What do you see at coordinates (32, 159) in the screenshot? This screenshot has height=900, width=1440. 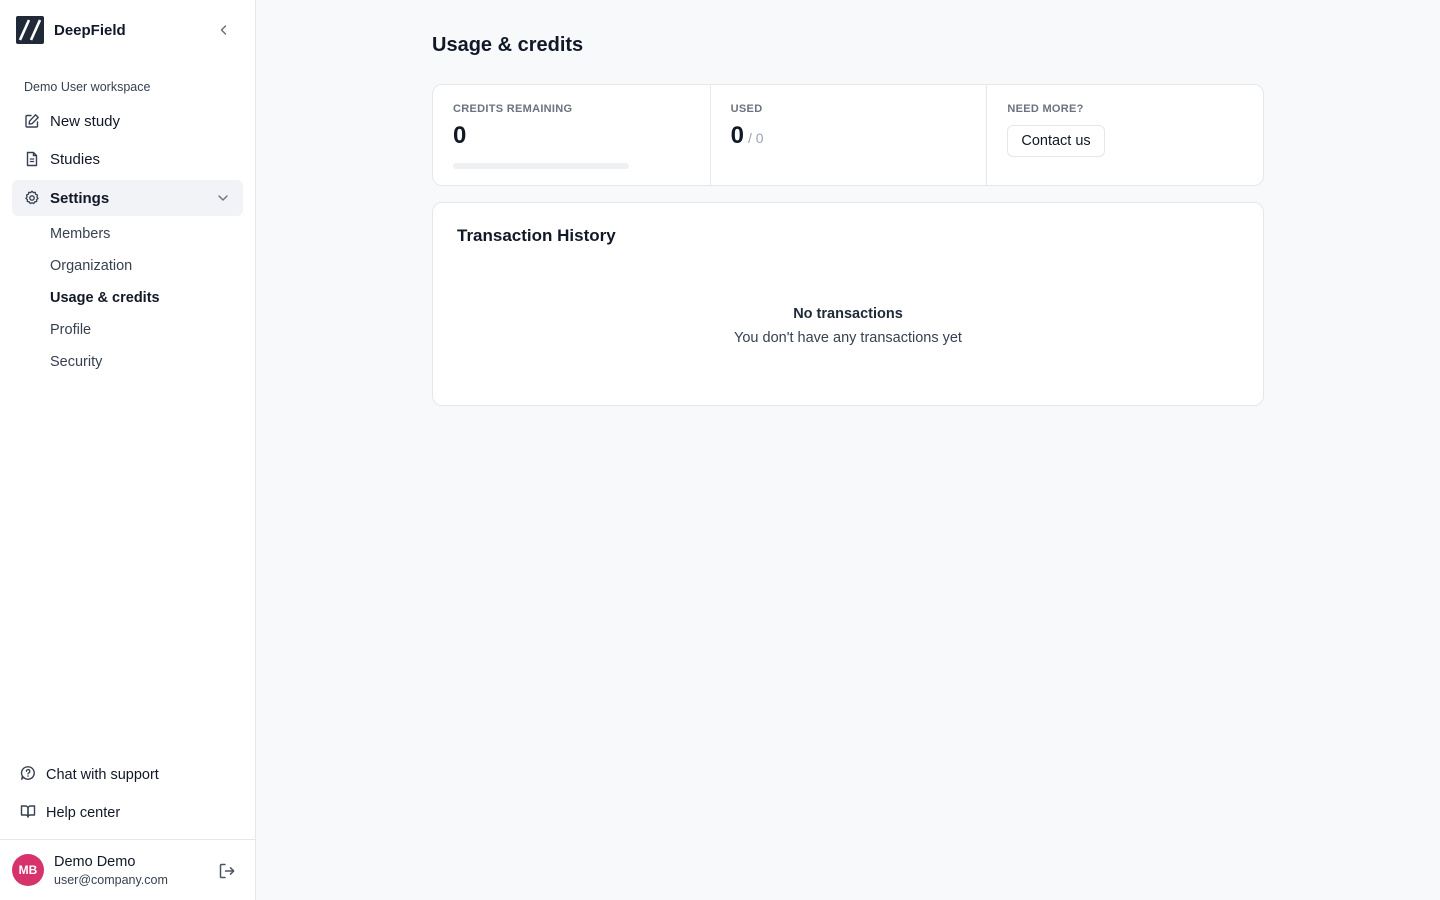 I see `document-icon` at bounding box center [32, 159].